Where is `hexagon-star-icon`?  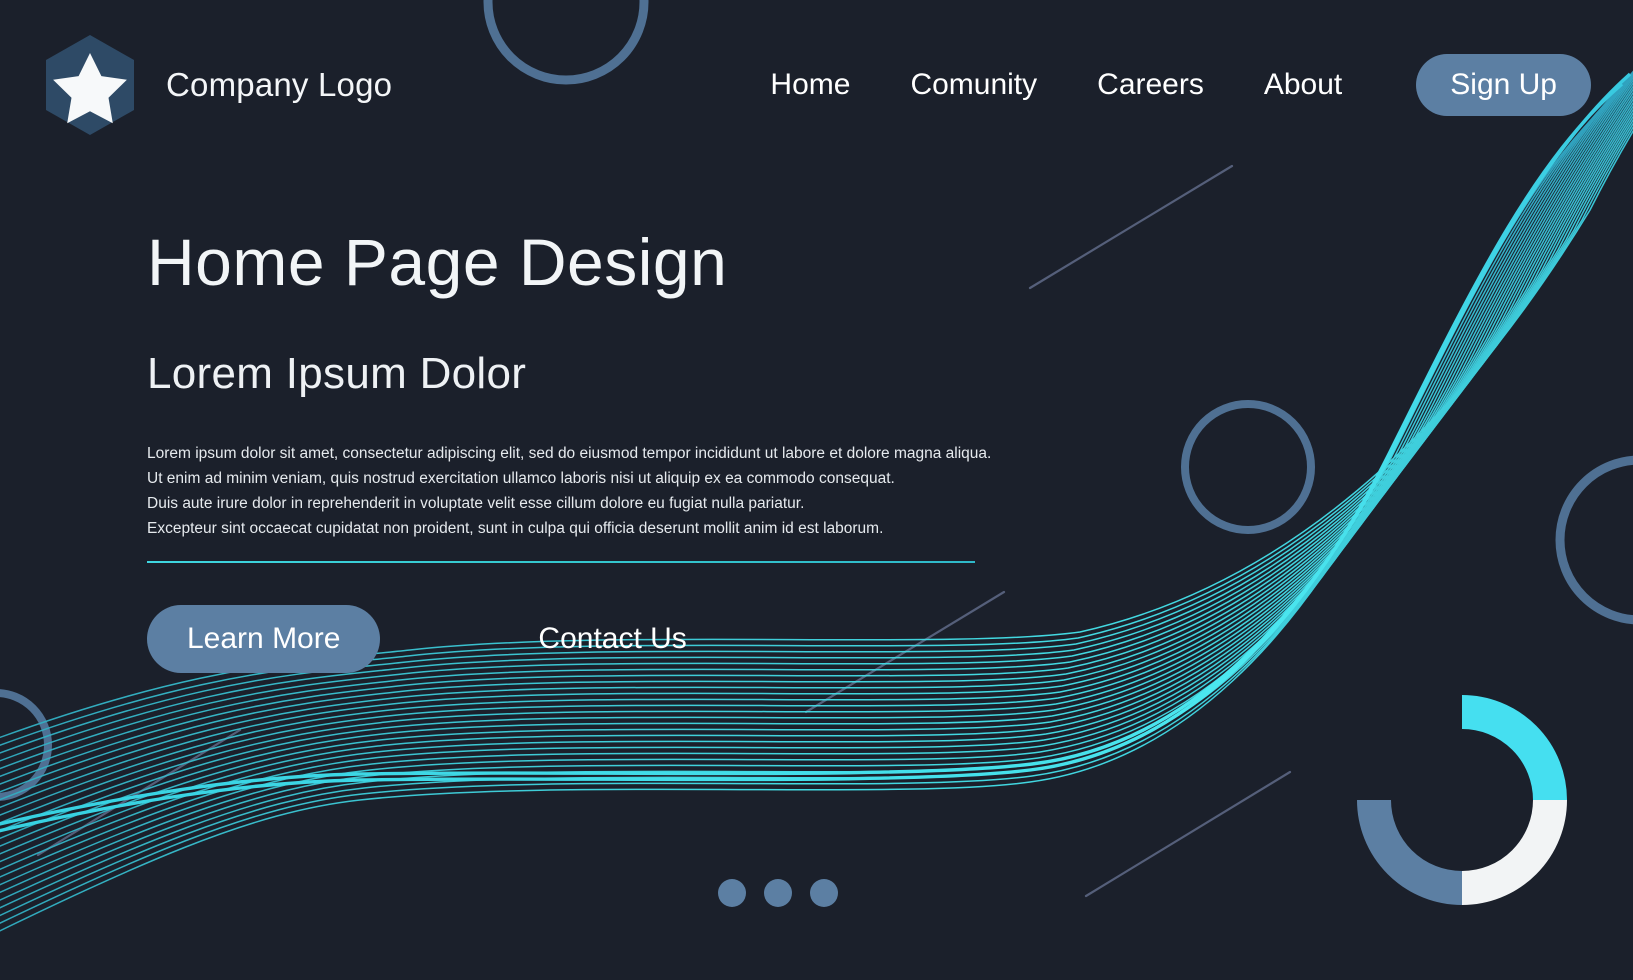 hexagon-star-icon is located at coordinates (90, 85).